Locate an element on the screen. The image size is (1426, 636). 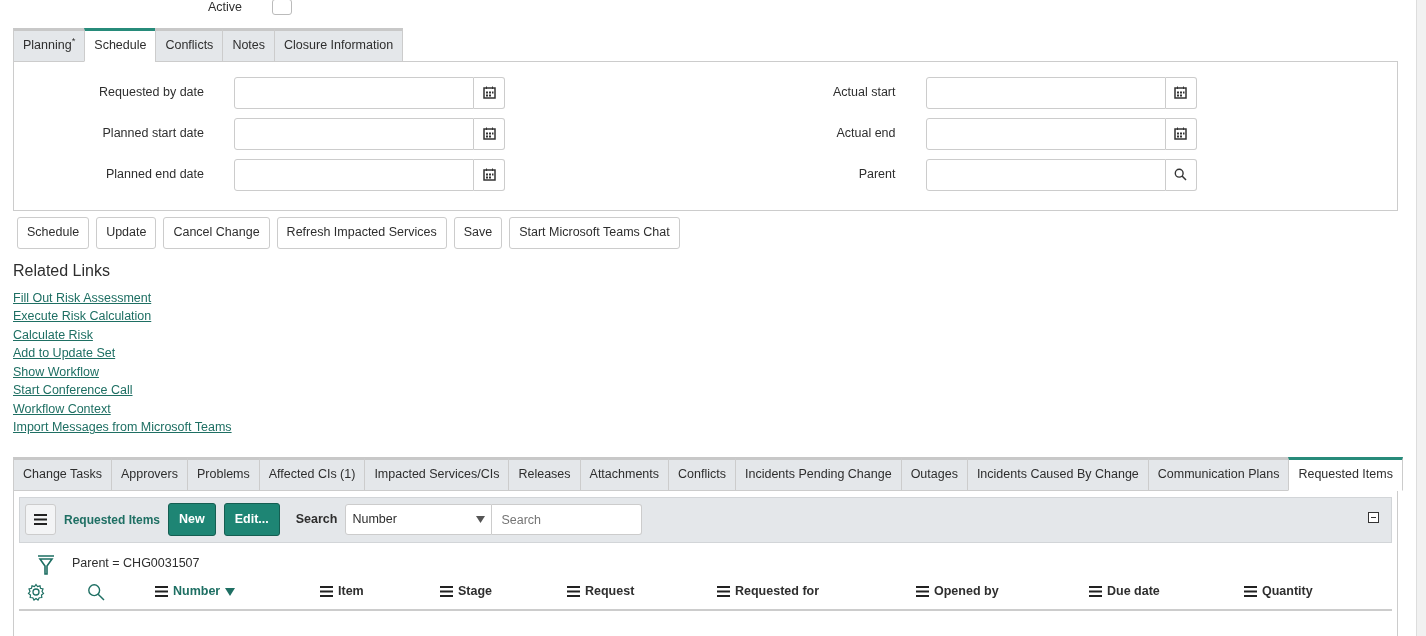
field-label: Planned start date is located at coordinates (153, 134).